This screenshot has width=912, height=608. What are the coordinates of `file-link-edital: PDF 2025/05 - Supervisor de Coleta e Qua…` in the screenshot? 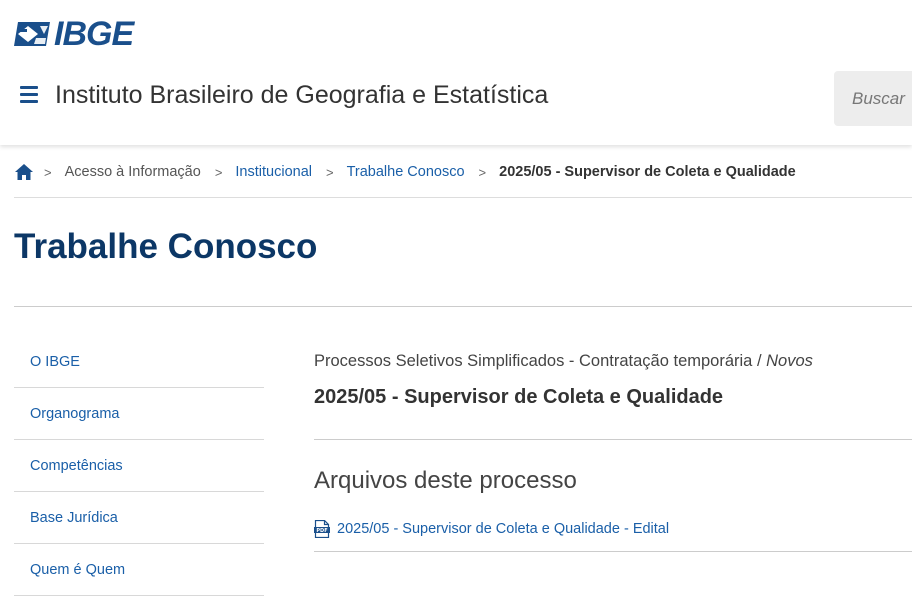 It's located at (491, 529).